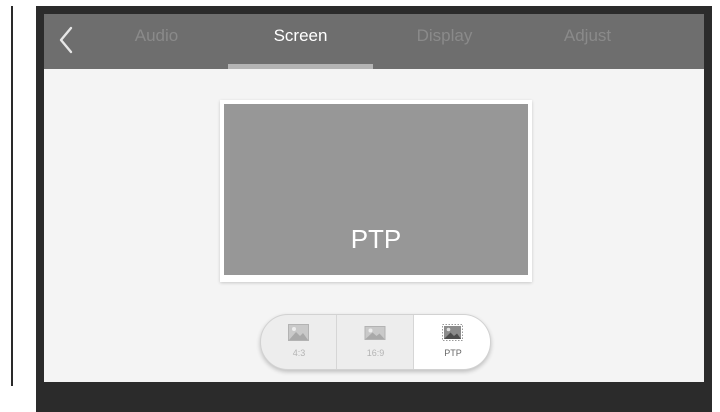  I want to click on aspect-option-4-3: 4:3, so click(299, 342).